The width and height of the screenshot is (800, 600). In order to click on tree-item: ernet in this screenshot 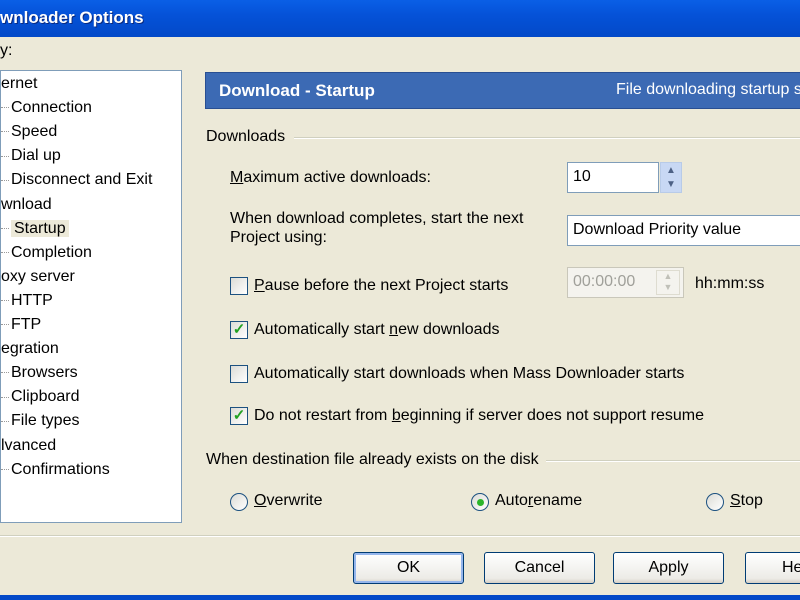, I will do `click(19, 84)`.